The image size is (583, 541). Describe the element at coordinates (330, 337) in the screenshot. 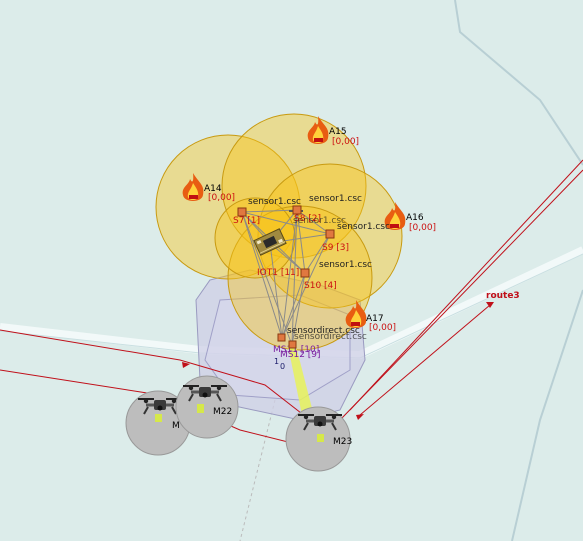

I see `svg-text: sensordirect.csc` at that location.